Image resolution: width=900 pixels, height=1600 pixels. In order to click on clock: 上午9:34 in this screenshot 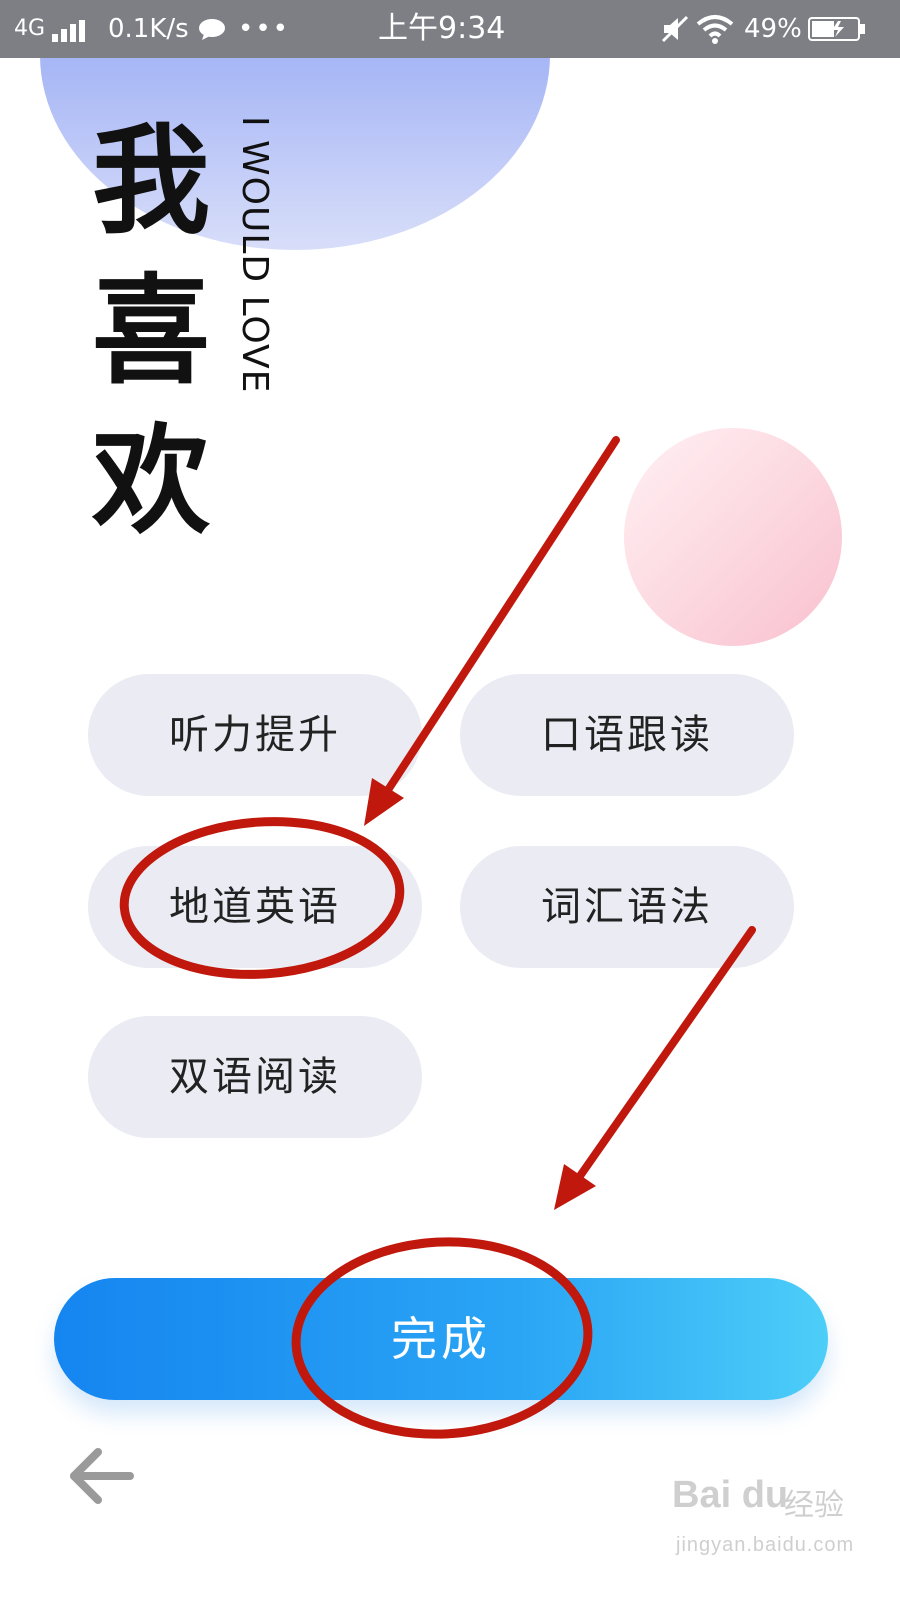, I will do `click(442, 28)`.